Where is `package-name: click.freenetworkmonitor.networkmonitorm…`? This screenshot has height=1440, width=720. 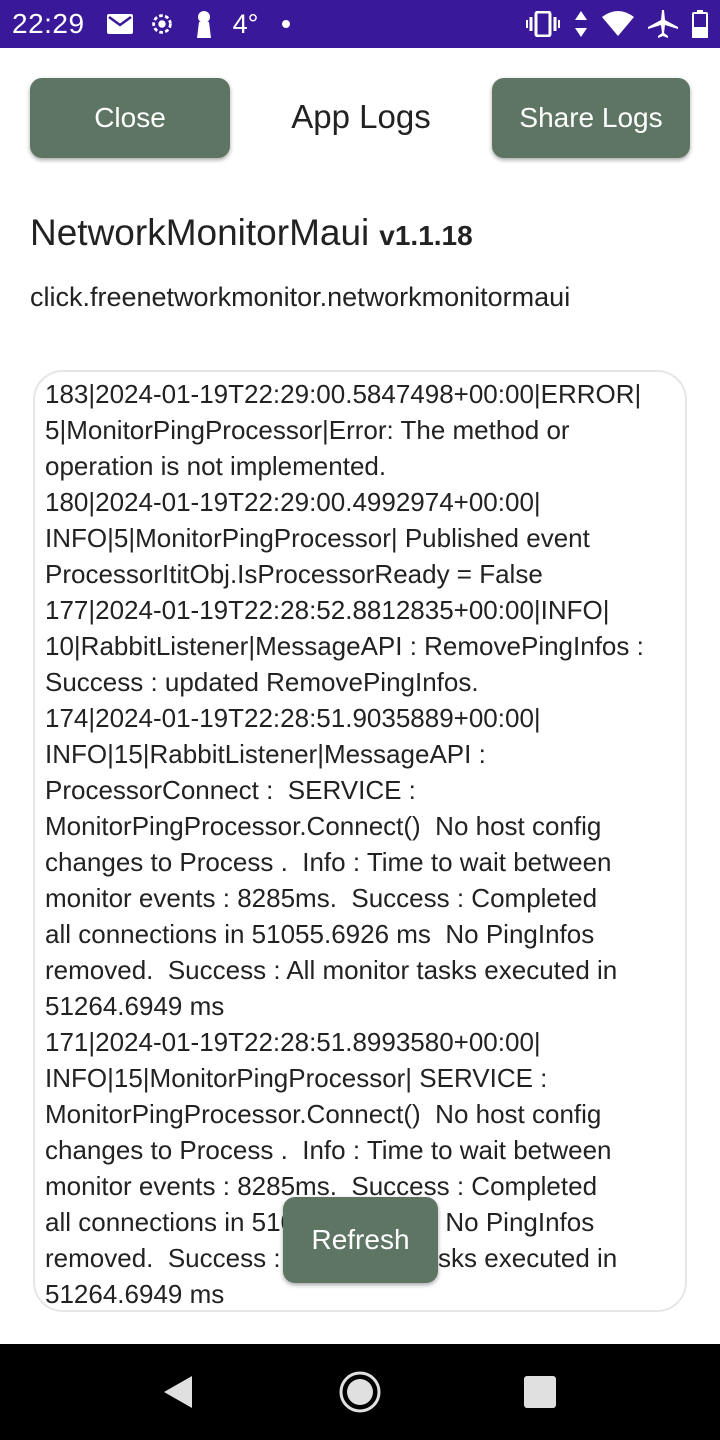 package-name: click.freenetworkmonitor.networkmonitorm… is located at coordinates (300, 297).